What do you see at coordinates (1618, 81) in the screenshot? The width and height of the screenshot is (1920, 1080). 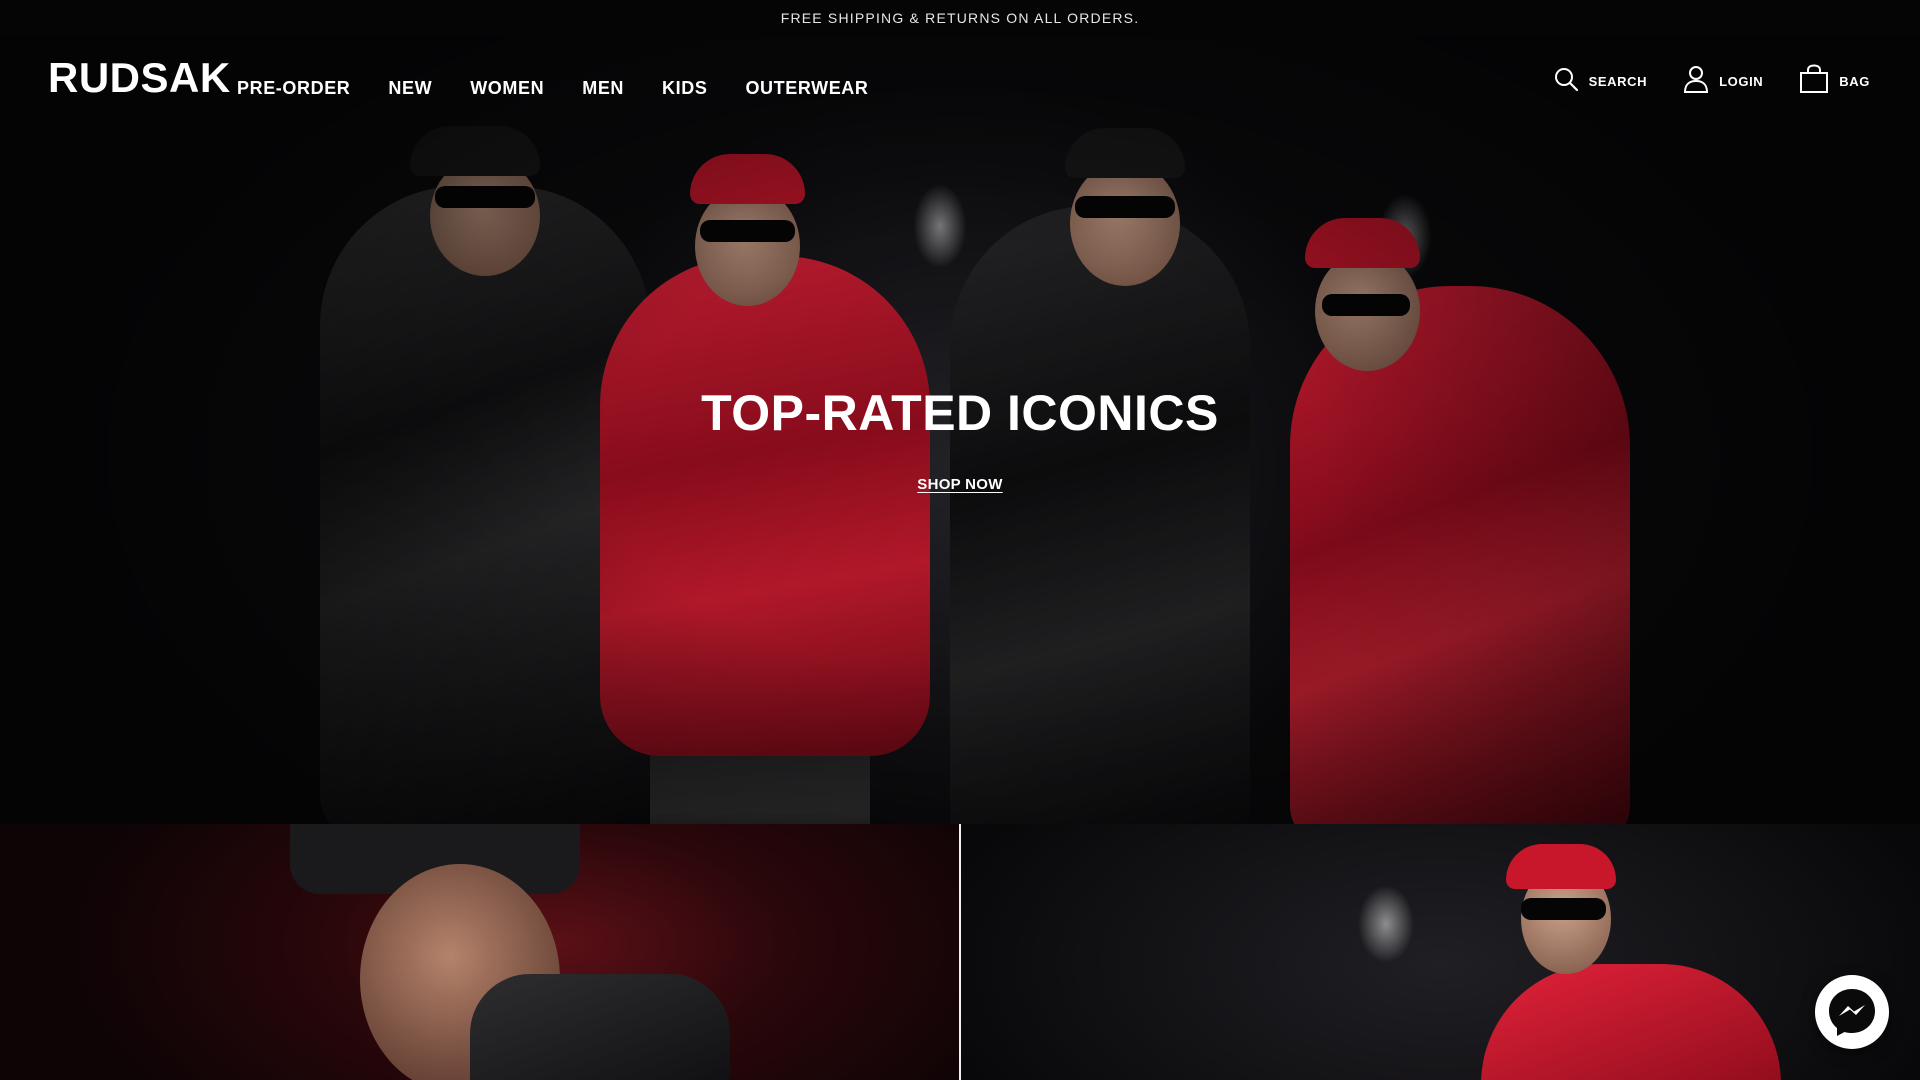 I see `search-label: SEARCH` at bounding box center [1618, 81].